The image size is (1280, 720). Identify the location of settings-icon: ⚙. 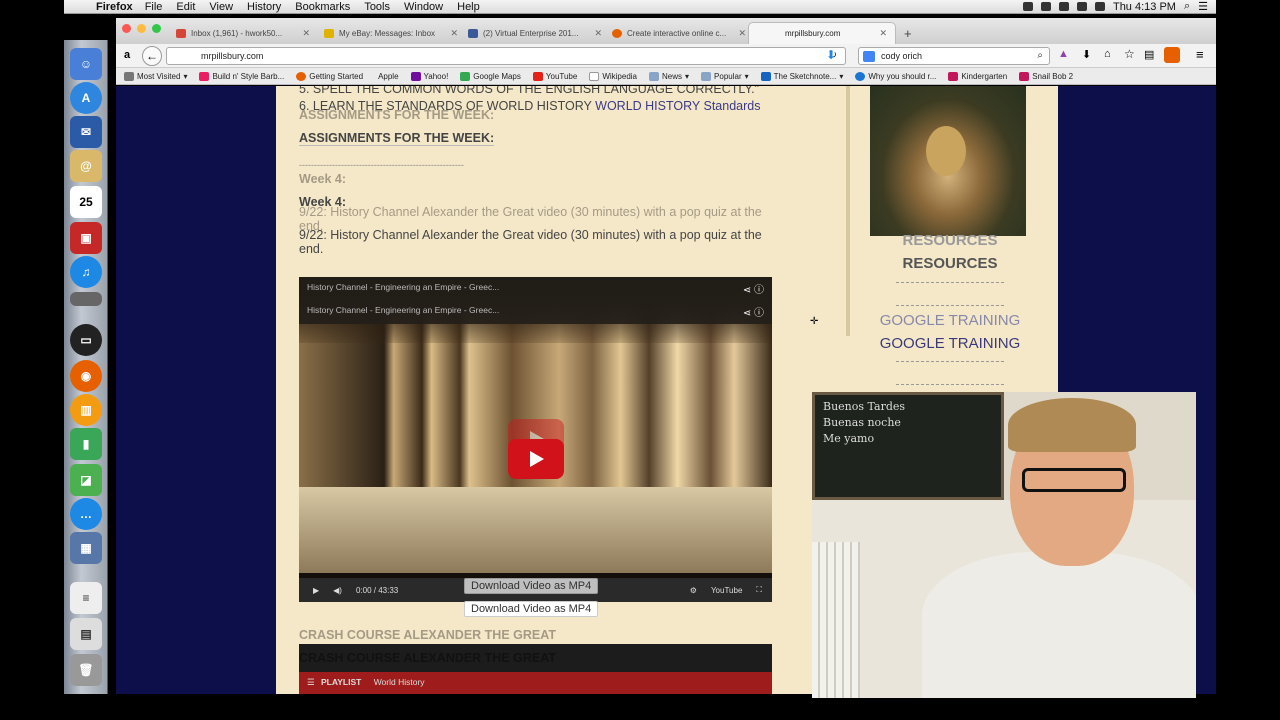
(693, 590).